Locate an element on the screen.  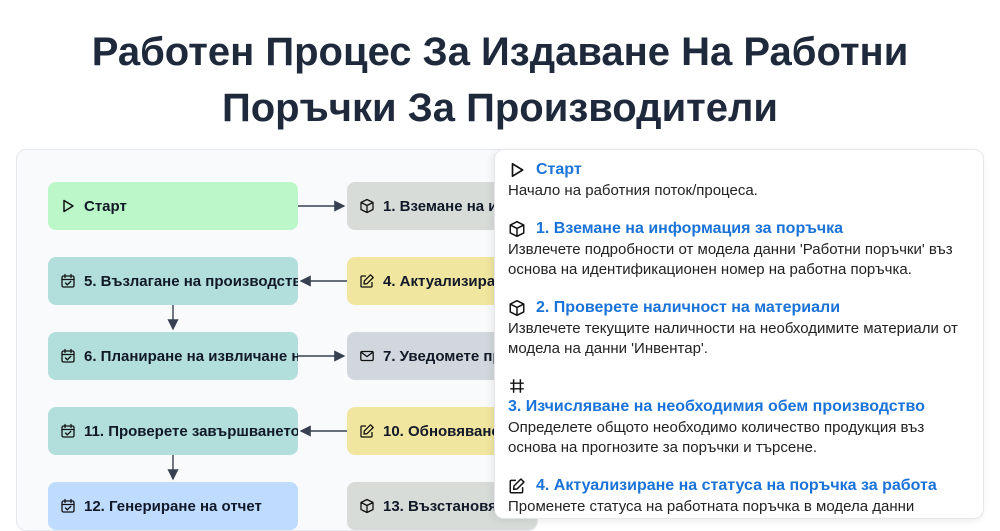
node-12-generate: 12. Генериране на отчет is located at coordinates (173, 506).